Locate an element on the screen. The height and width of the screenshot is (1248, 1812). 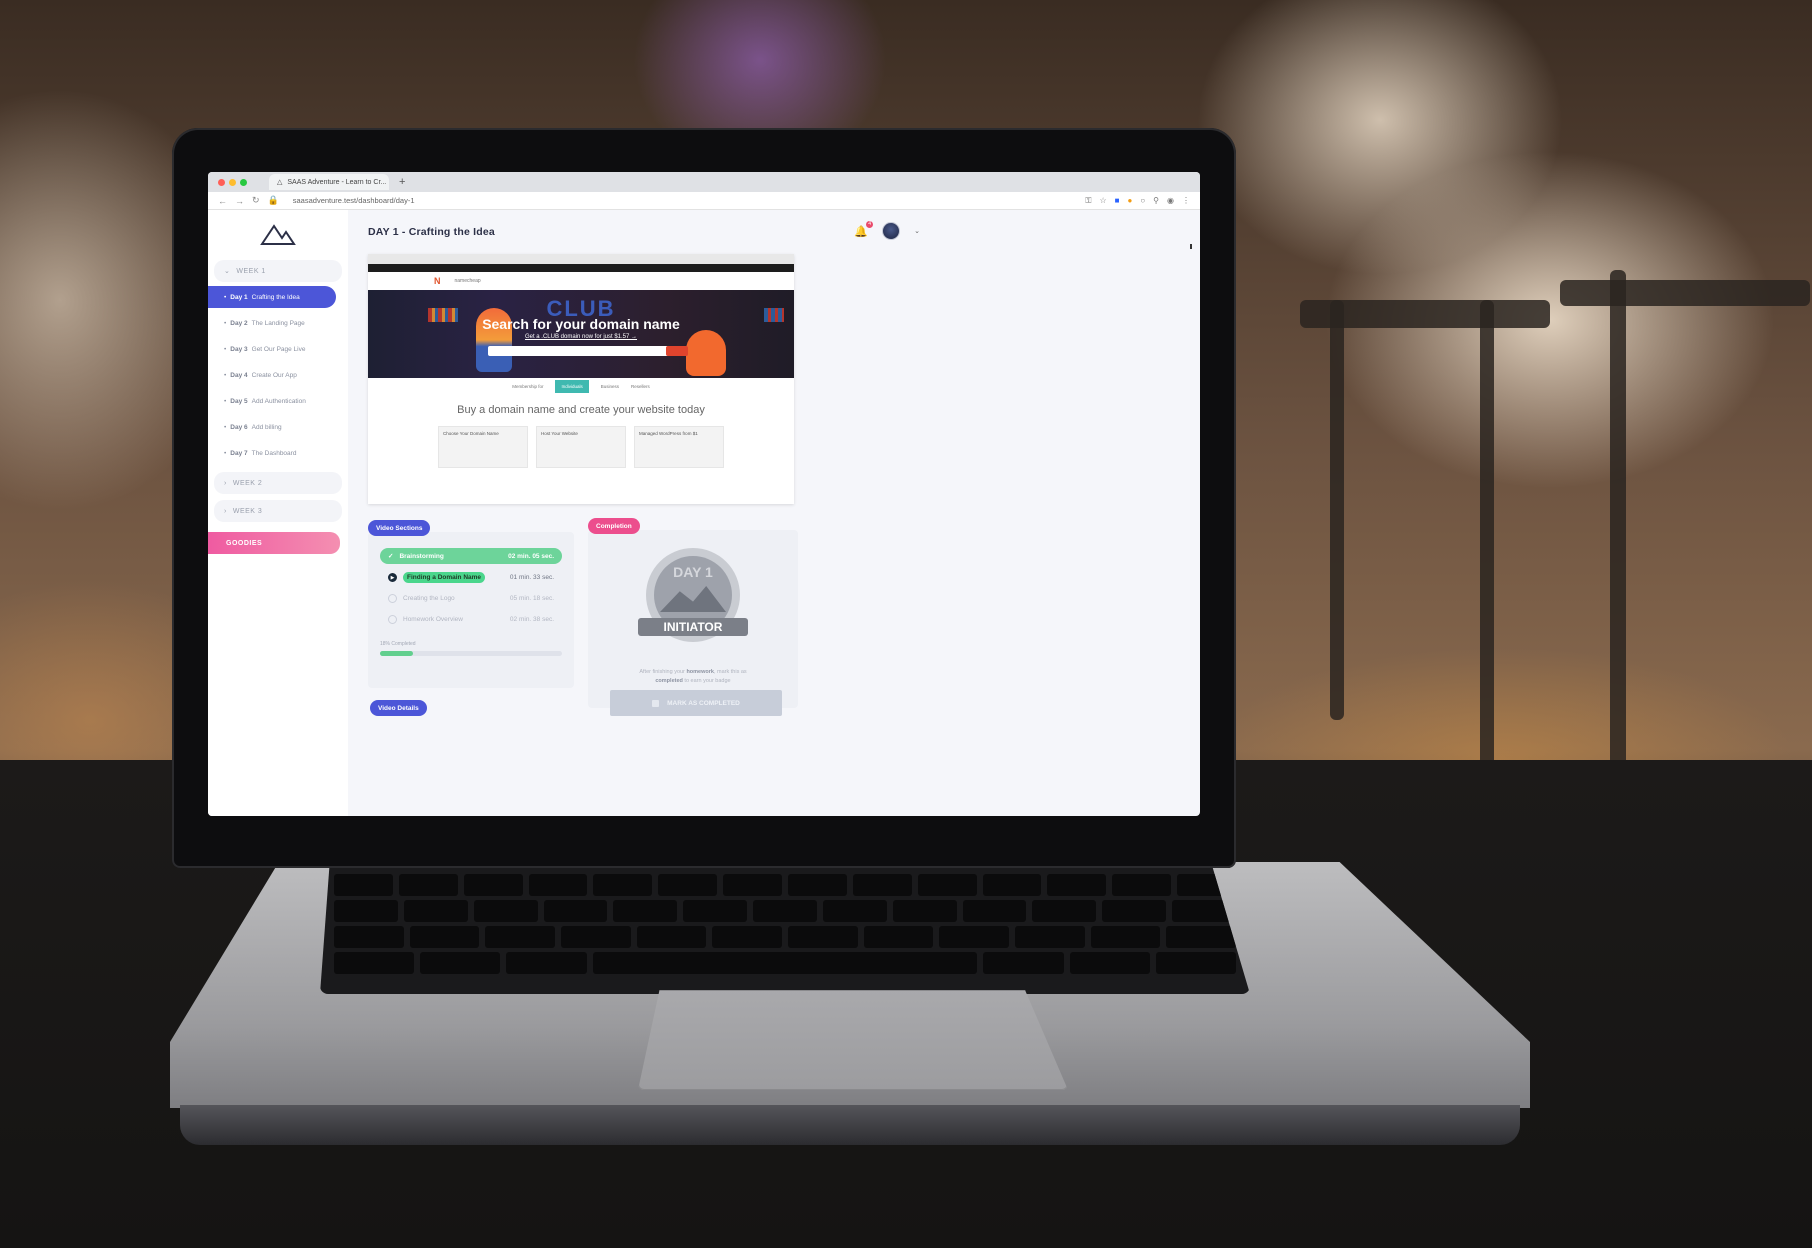
completion-label: Completion is located at coordinates (614, 526).